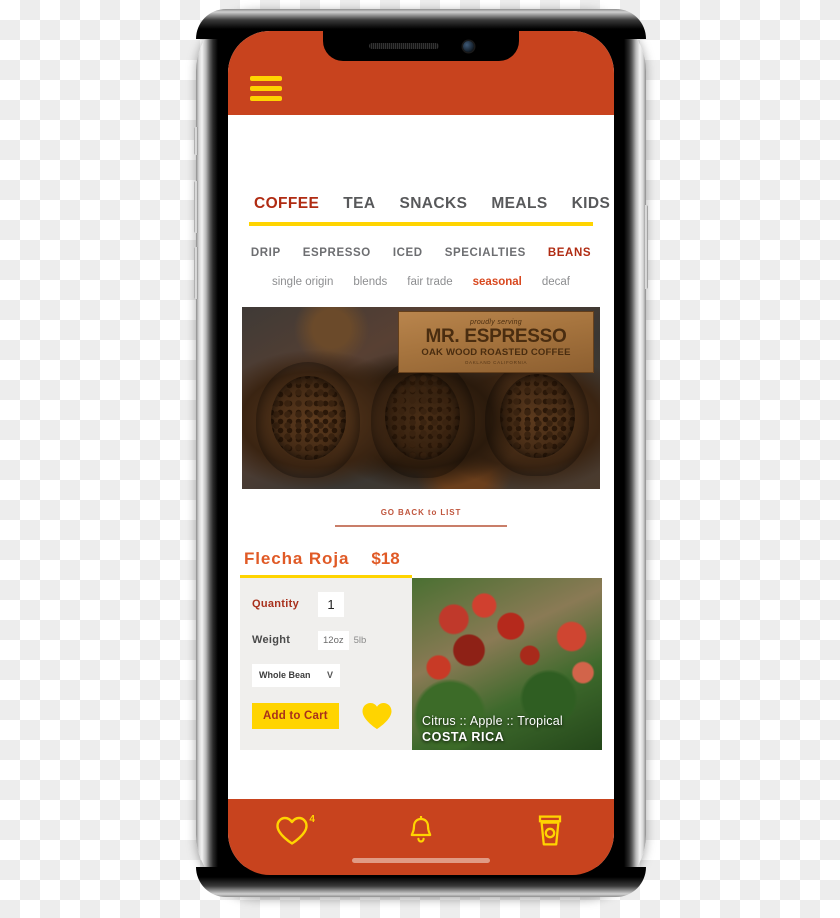 The height and width of the screenshot is (918, 840). I want to click on photo-caption: Citrus :: Apple :: Tropical COSTA RICA, so click(507, 729).